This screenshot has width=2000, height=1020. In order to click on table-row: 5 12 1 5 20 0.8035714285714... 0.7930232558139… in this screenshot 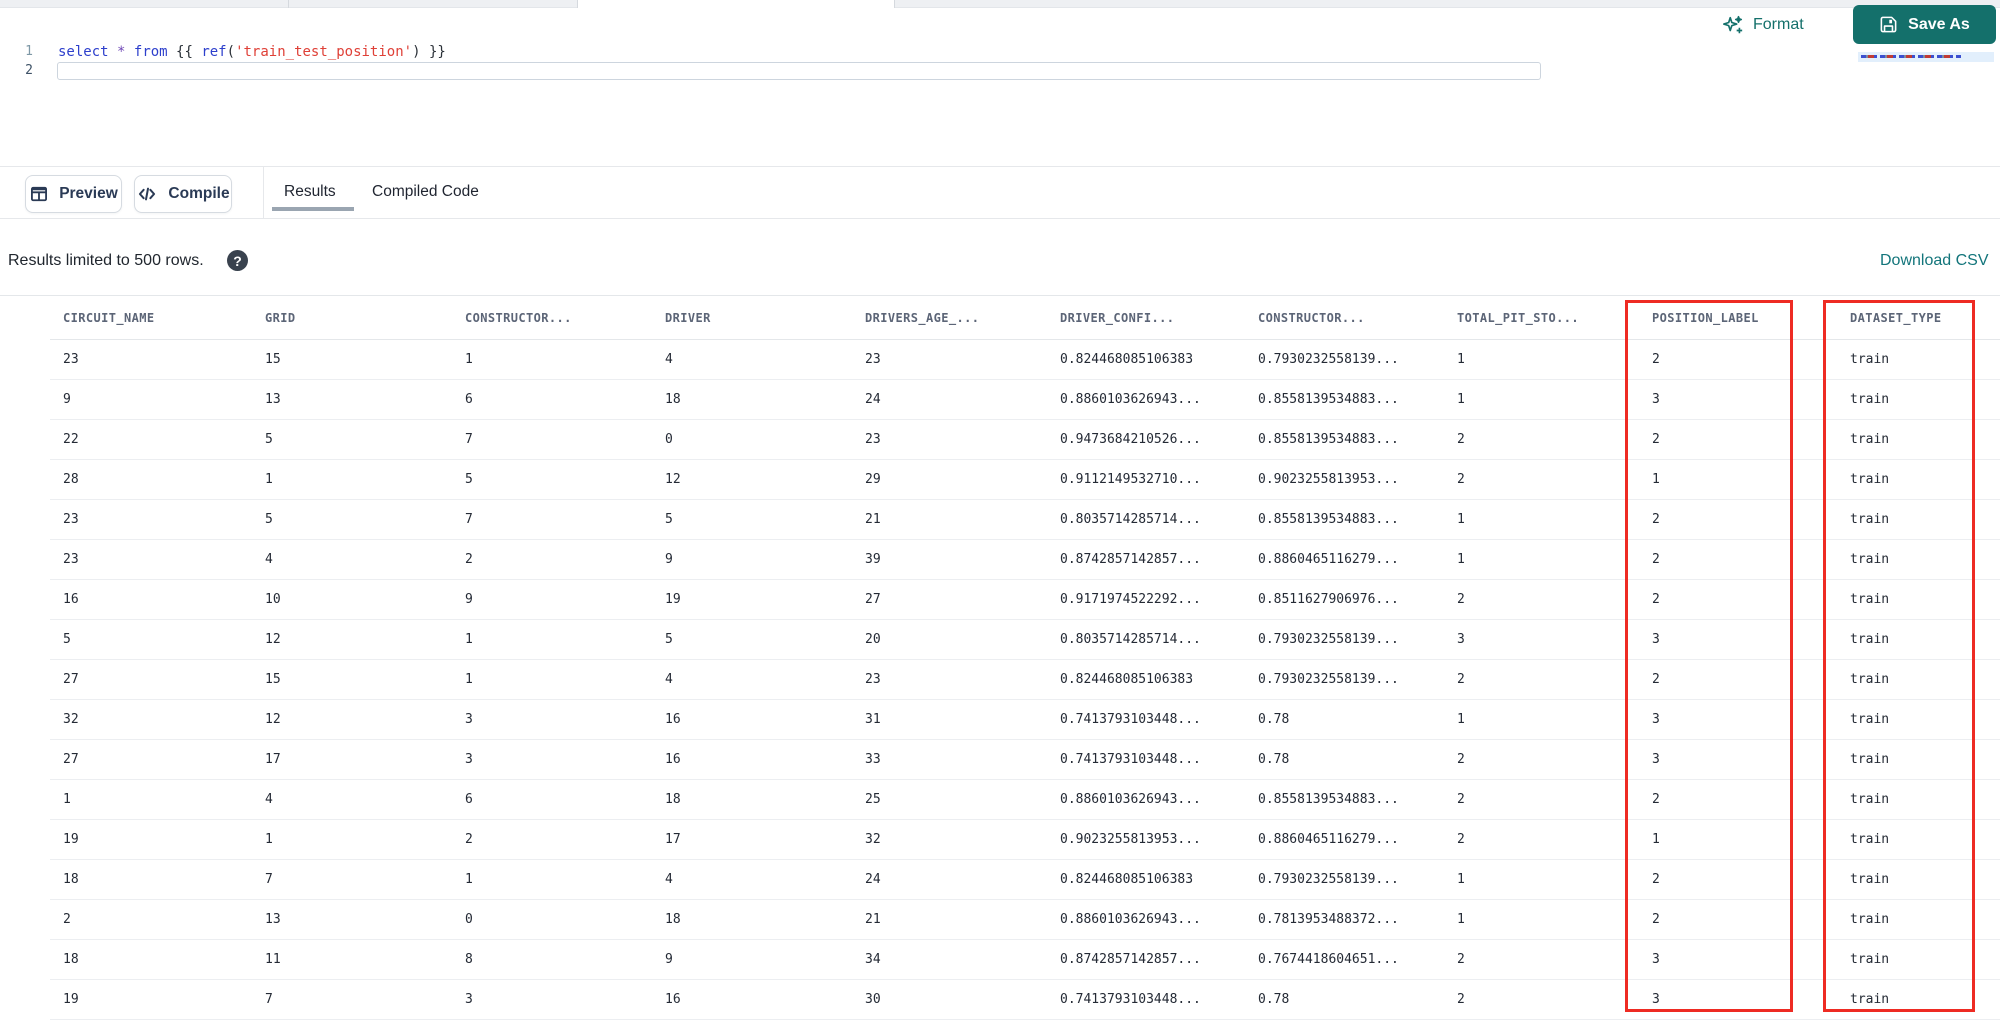, I will do `click(1025, 640)`.